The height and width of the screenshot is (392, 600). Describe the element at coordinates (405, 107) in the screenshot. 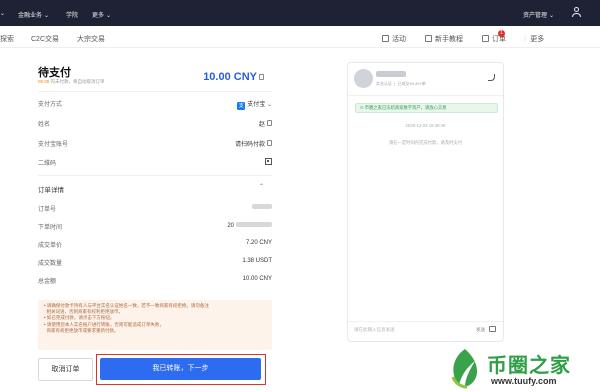

I see `system-message-text: 币圈之家已冻结商家数字资产，请放心交易` at that location.